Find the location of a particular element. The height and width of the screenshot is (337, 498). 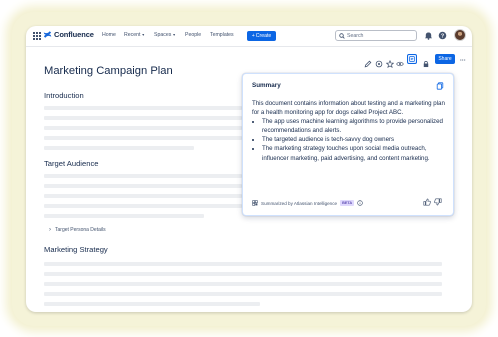

nav-home-label: Home is located at coordinates (109, 35).